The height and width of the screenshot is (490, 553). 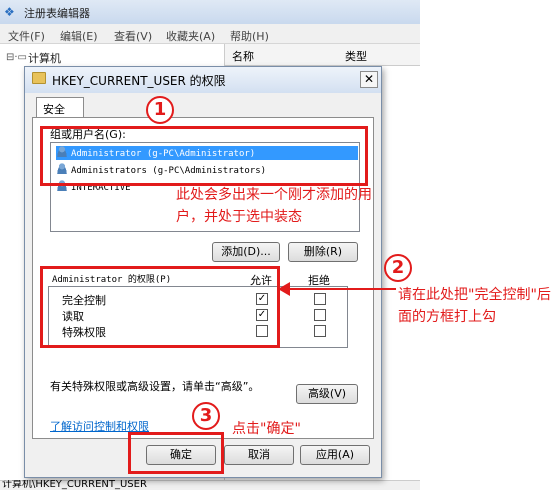 What do you see at coordinates (9, 12) in the screenshot?
I see `registry-app-icon: ❖` at bounding box center [9, 12].